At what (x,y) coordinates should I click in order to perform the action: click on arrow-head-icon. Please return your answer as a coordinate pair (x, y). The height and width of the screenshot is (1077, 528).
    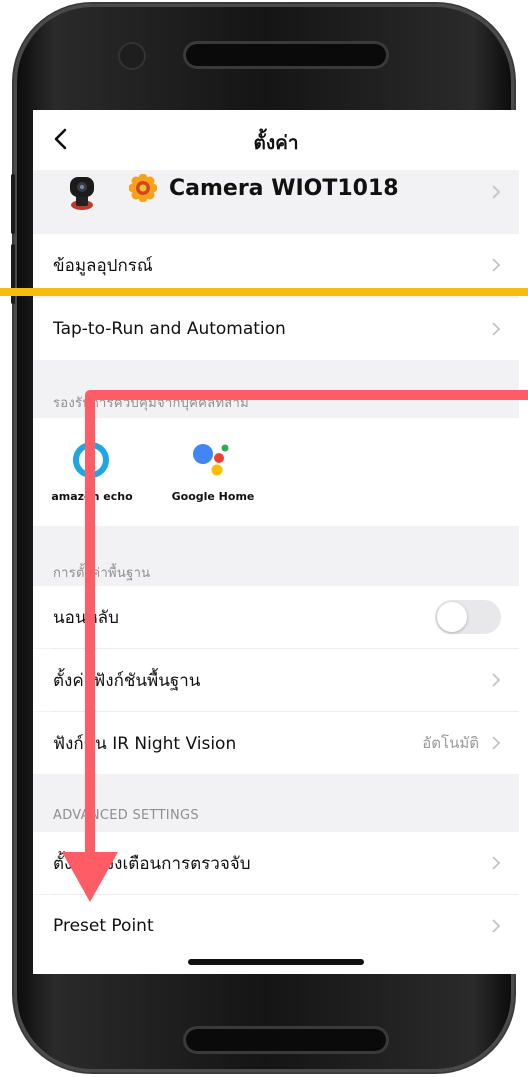
    Looking at the image, I should click on (90, 877).